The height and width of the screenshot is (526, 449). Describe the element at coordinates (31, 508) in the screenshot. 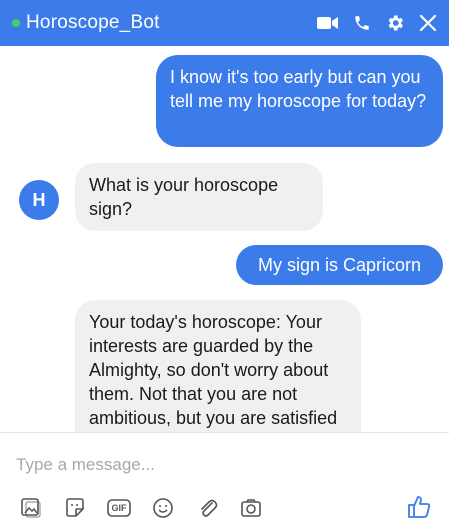

I see `image-icon` at that location.